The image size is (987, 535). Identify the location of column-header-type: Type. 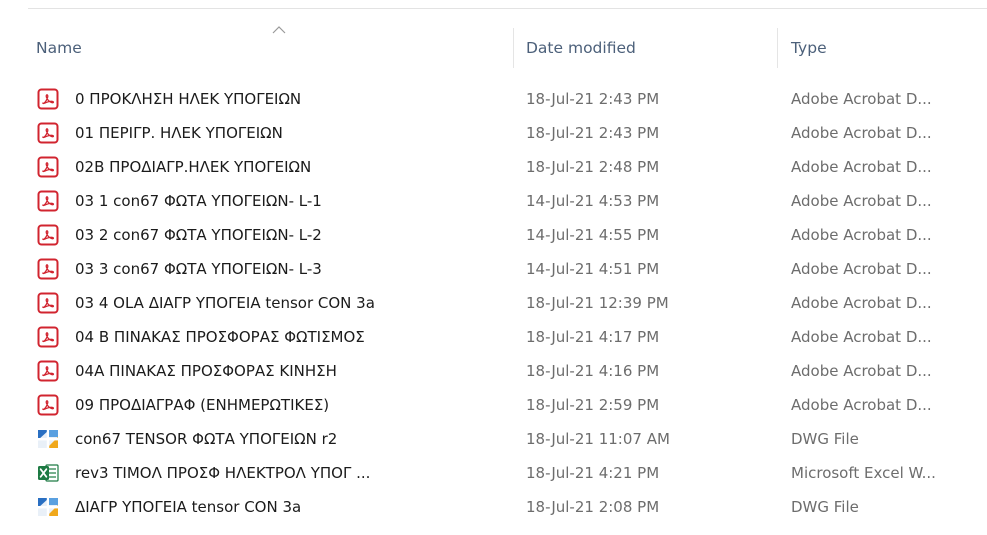
(889, 48).